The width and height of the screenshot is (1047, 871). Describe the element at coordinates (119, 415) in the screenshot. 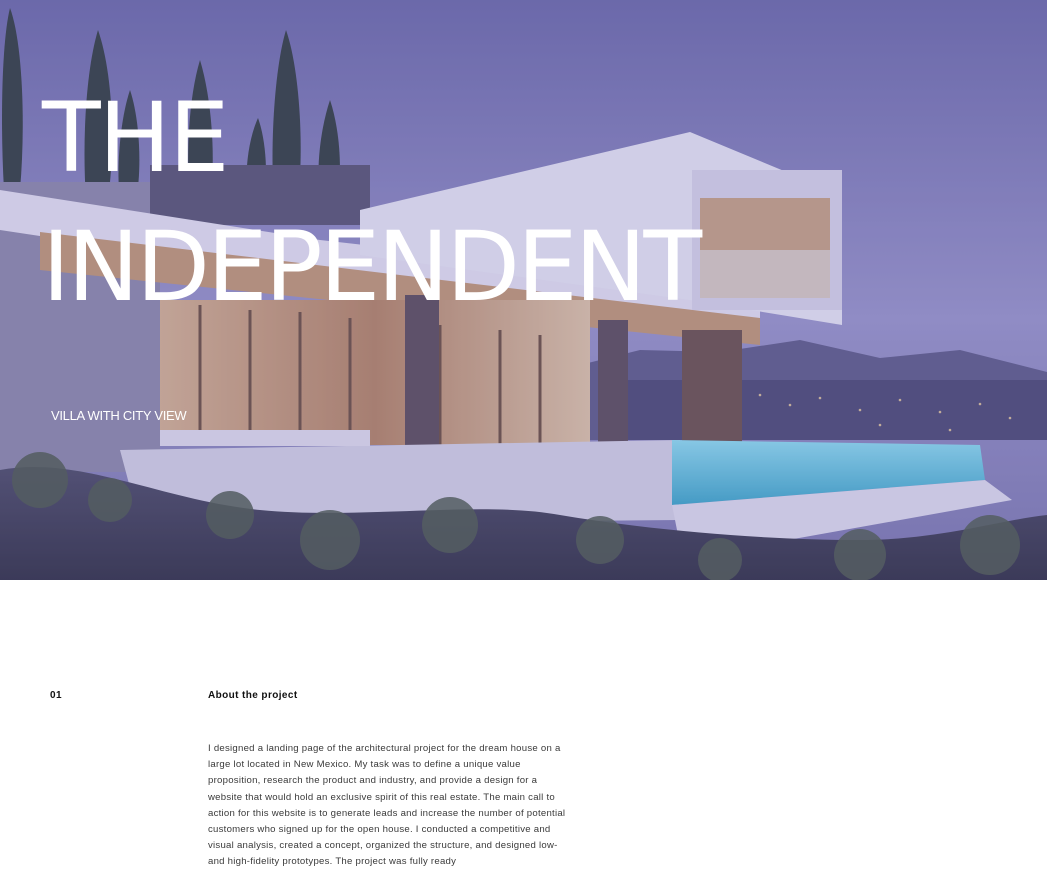

I see `hero-subtitle: VILLA WITH CITY VIEW` at that location.